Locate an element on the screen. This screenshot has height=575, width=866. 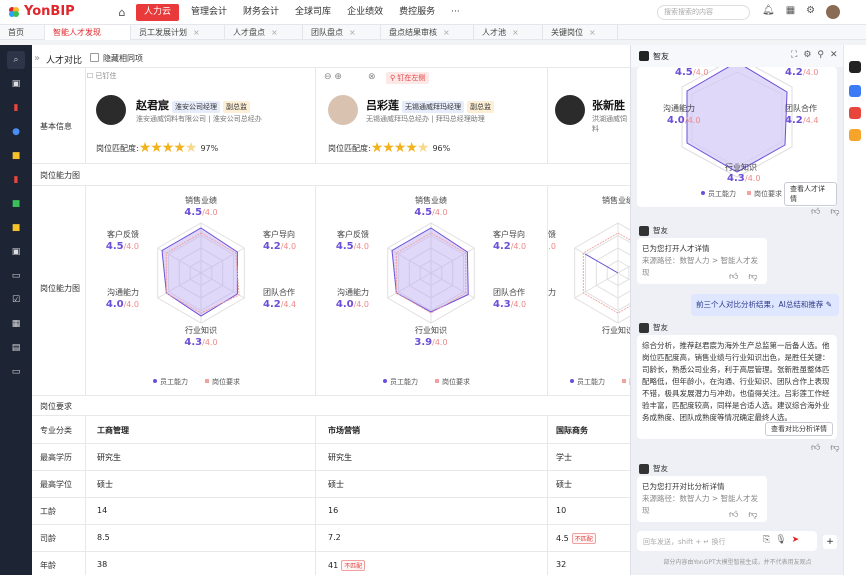
app3-icon is located at coordinates (855, 135).